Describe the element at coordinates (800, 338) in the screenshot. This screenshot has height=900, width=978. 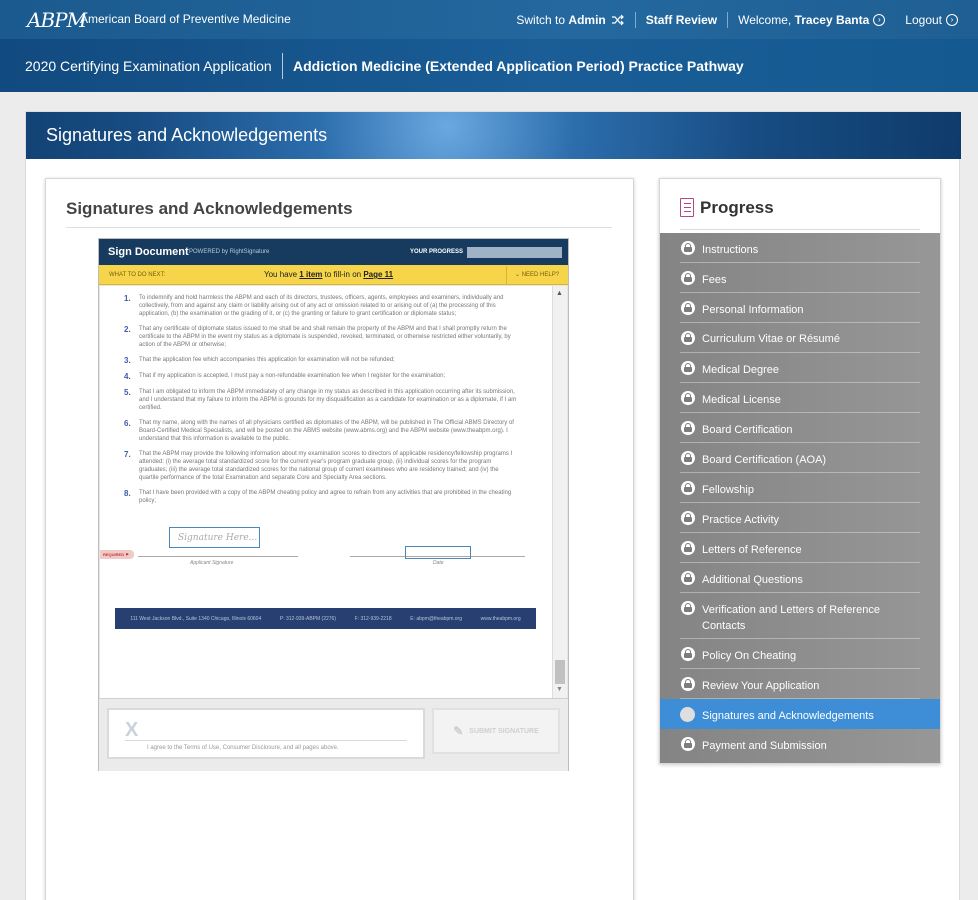
I see `progress-item-curriculum-vitae: Curriculum Vitae or Résumé` at that location.